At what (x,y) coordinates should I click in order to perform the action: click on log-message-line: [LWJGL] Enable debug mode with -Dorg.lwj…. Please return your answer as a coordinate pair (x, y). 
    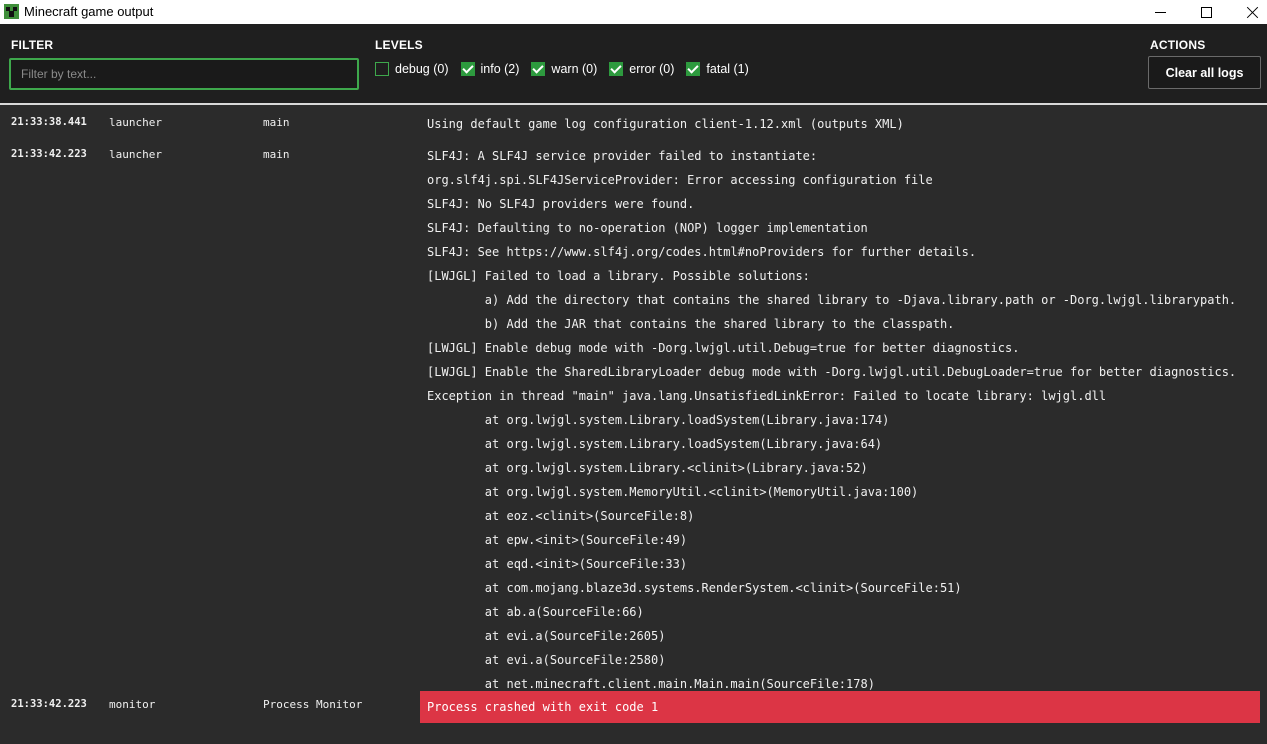
    Looking at the image, I should click on (723, 348).